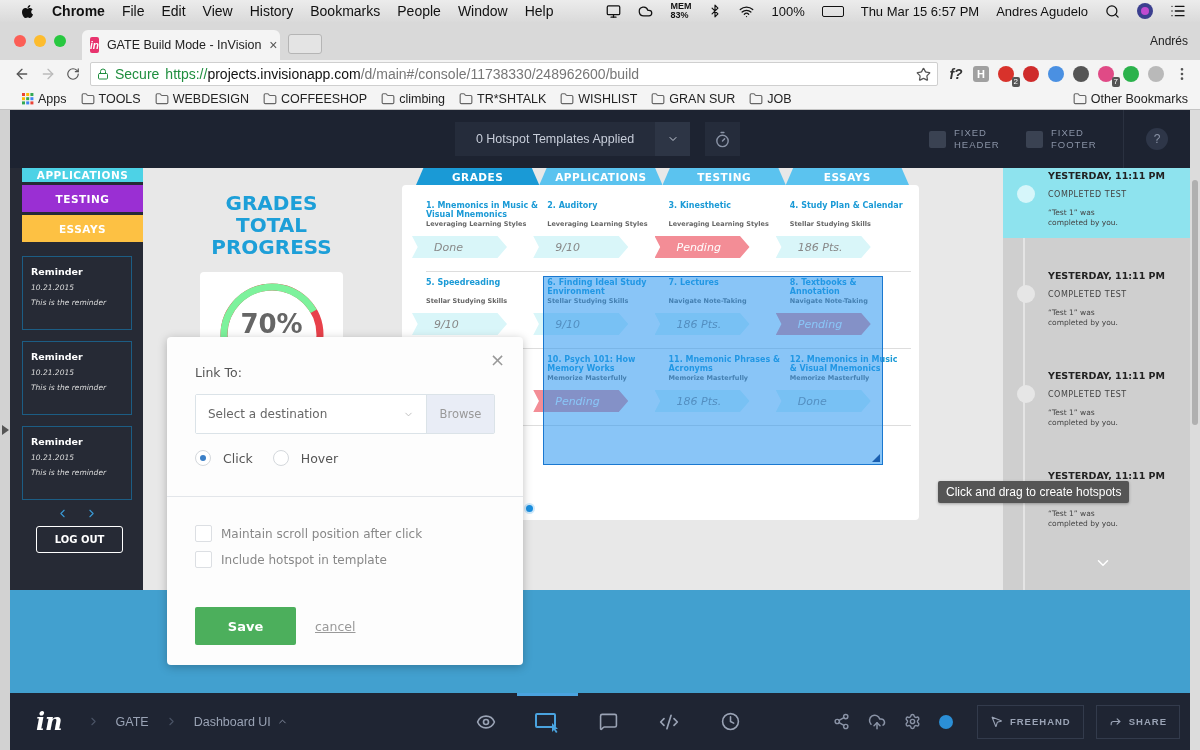  I want to click on apps-grid-icon, so click(28, 98).